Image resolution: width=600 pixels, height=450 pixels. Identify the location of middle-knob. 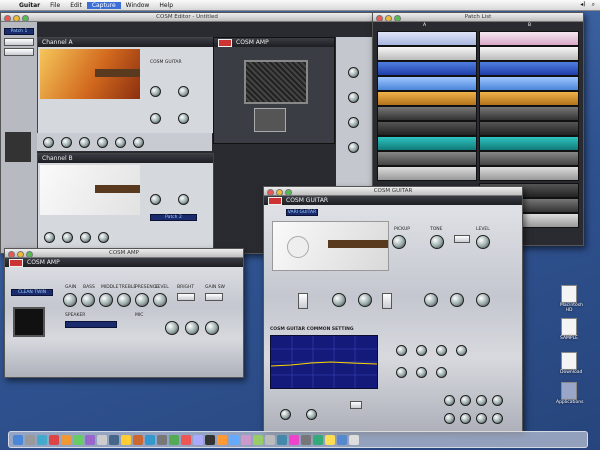
(106, 300).